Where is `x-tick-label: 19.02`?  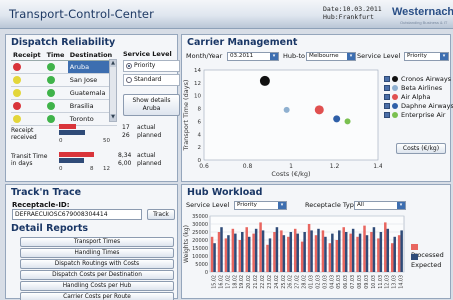 x-tick-label: 19.02 is located at coordinates (242, 282).